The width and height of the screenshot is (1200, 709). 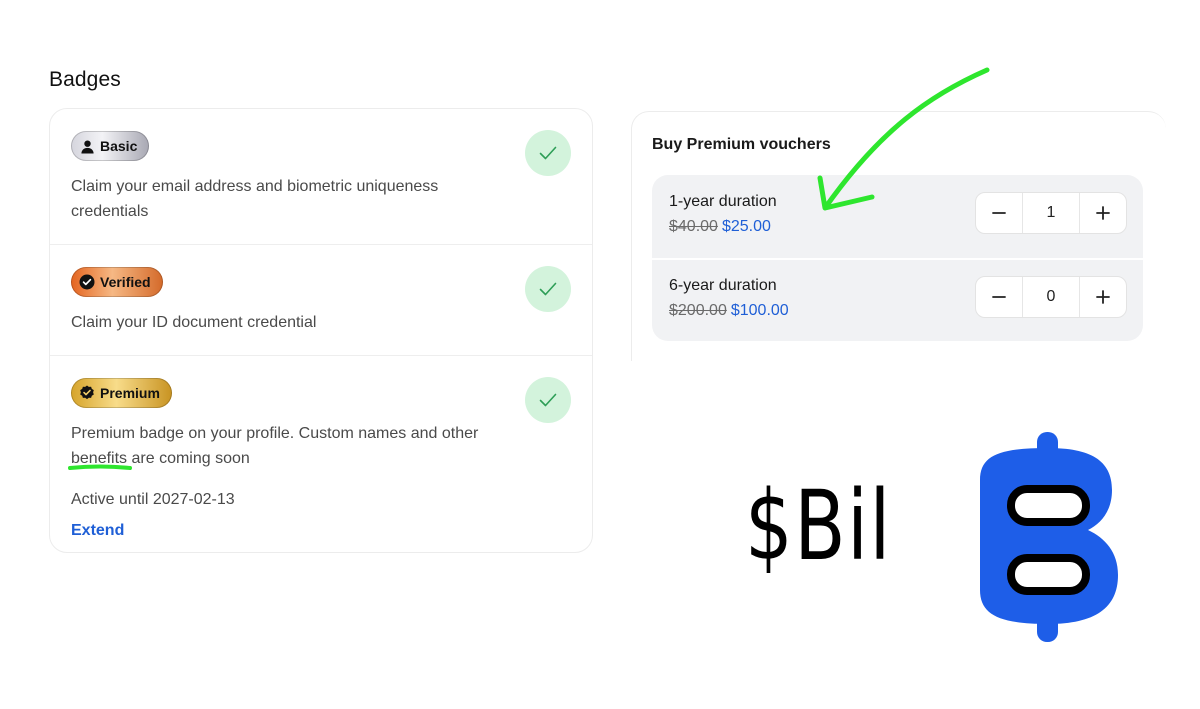 I want to click on ticker-text: $Bil, so click(x=818, y=526).